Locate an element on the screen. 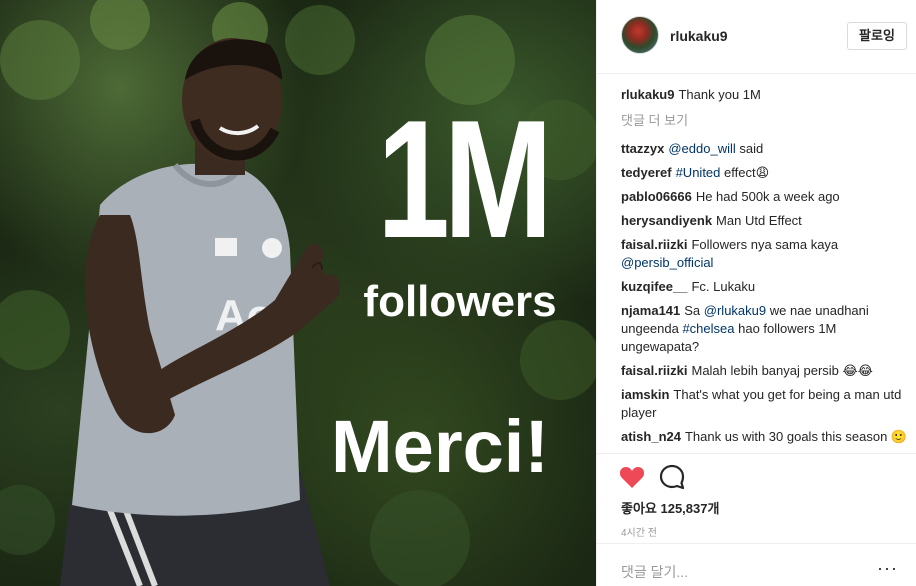  avatar is located at coordinates (640, 35).